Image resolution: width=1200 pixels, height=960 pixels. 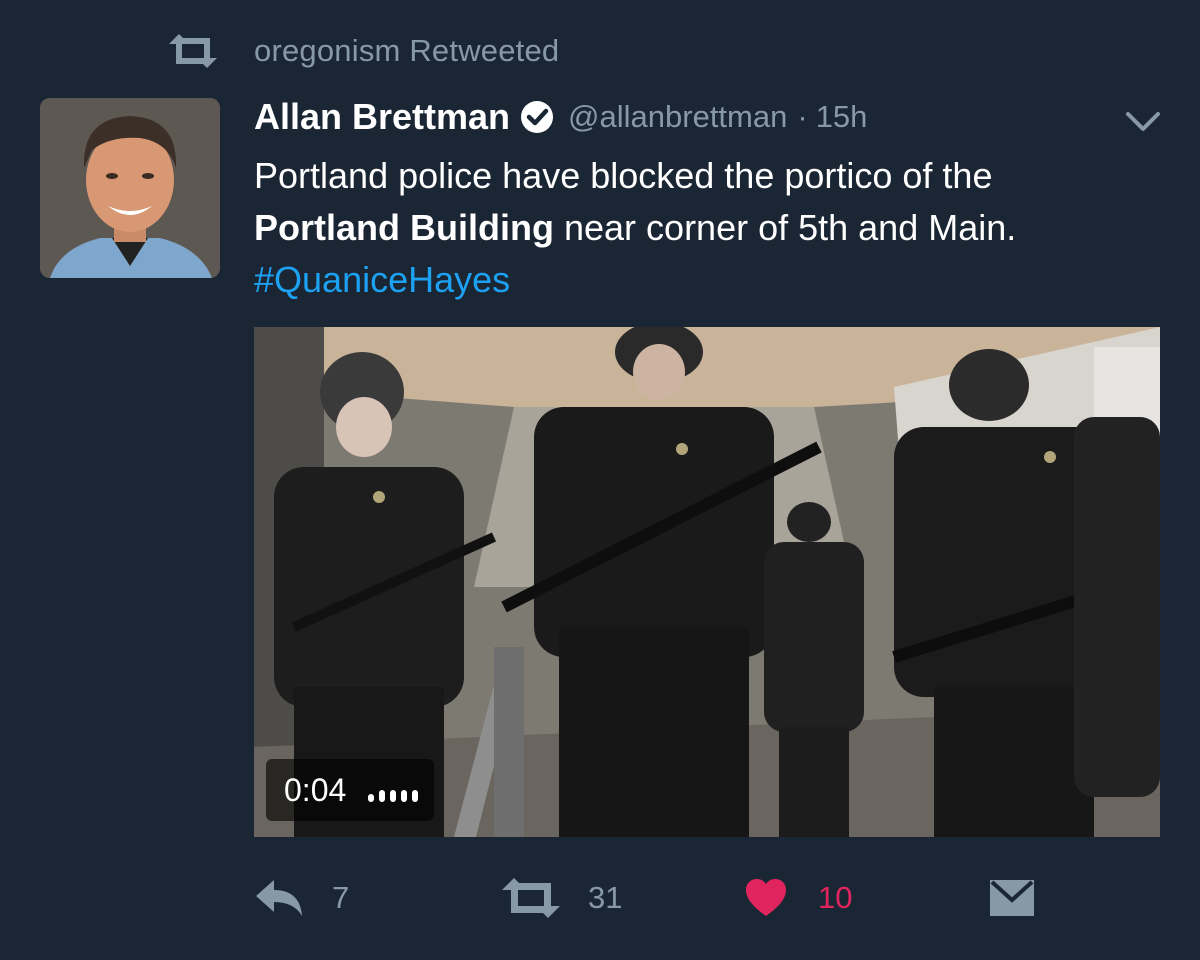 I want to click on like-count: 10, so click(x=835, y=897).